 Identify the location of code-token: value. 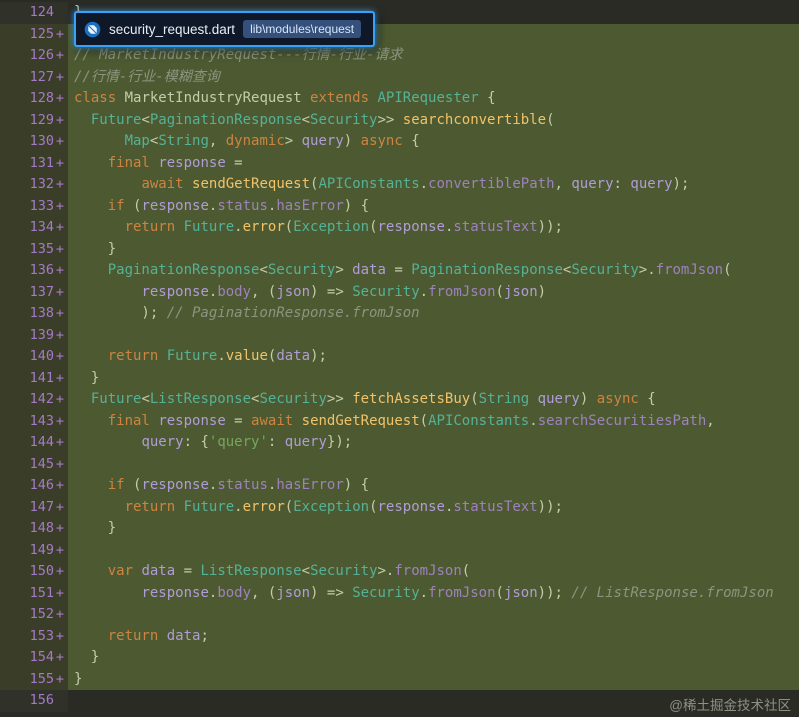
(246, 356).